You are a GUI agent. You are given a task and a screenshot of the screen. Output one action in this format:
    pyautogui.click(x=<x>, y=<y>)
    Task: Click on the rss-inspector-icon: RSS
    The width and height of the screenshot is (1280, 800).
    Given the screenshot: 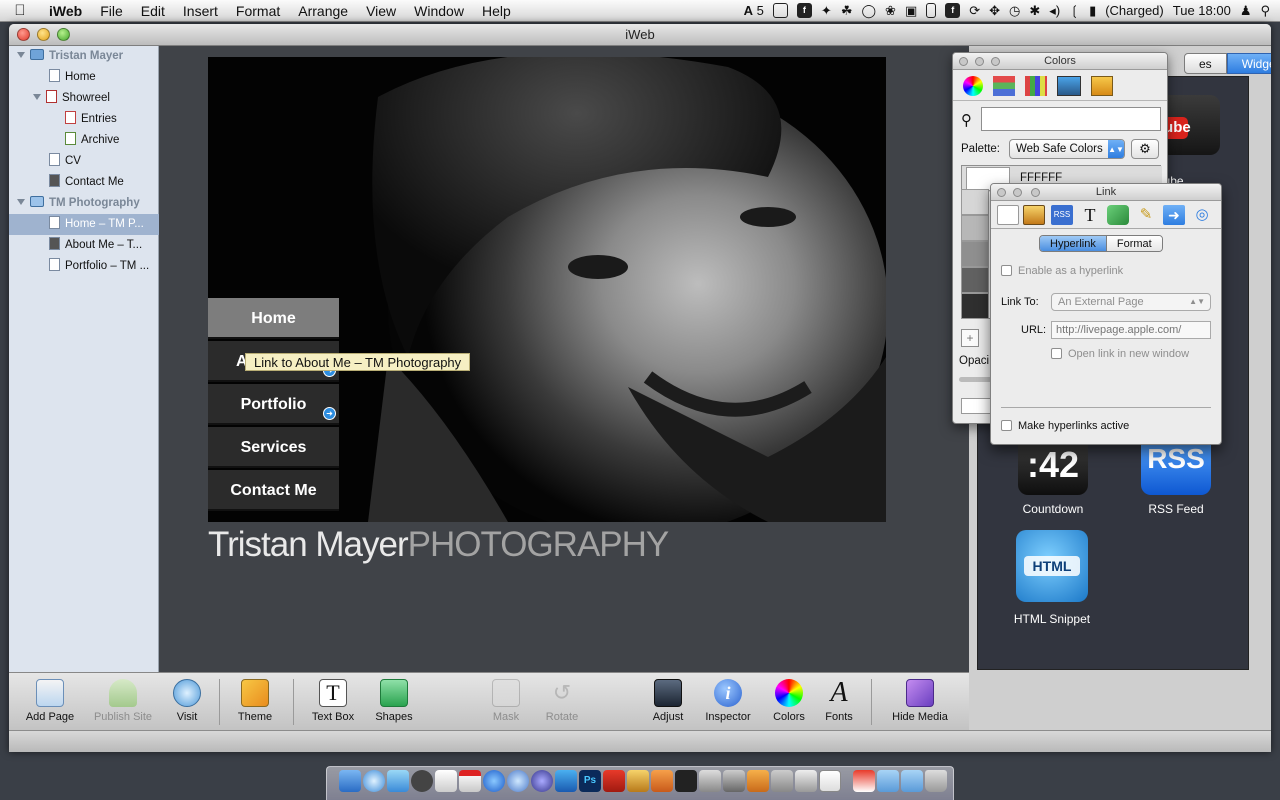 What is the action you would take?
    pyautogui.click(x=1062, y=215)
    